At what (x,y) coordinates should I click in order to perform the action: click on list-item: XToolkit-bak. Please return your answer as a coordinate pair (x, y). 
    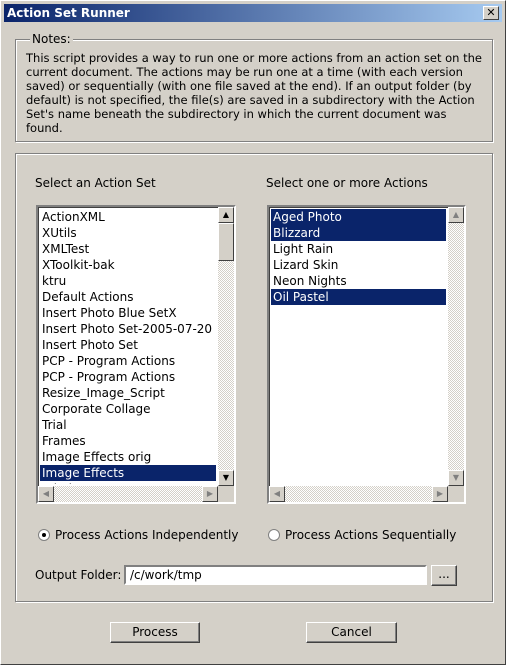
    Looking at the image, I should click on (128, 265).